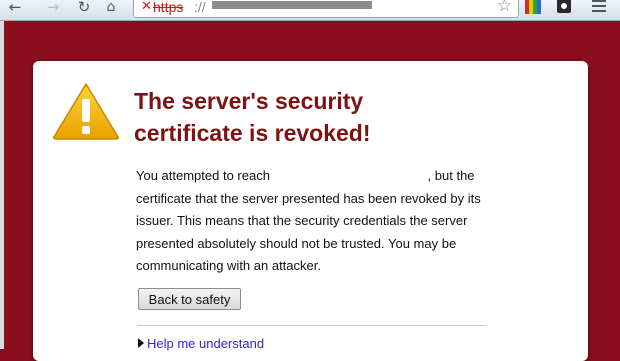  I want to click on redacted-url, so click(292, 5).